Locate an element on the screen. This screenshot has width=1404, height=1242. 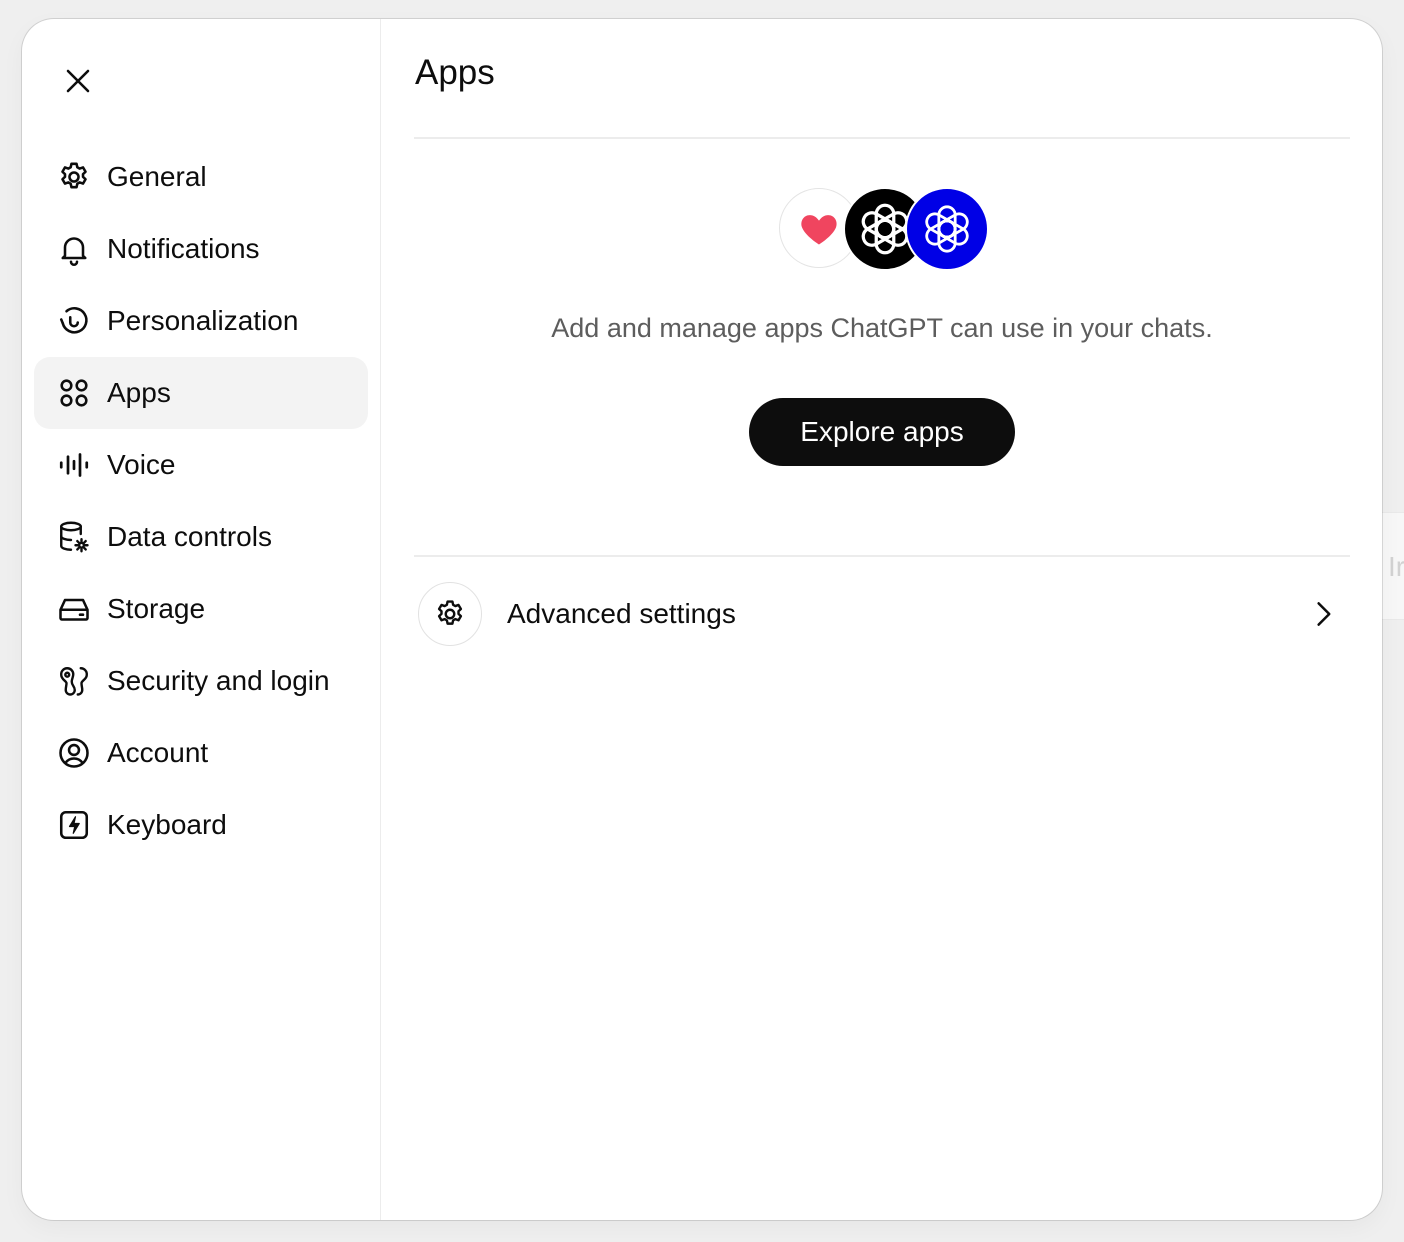
voice-waveform-icon is located at coordinates (74, 465).